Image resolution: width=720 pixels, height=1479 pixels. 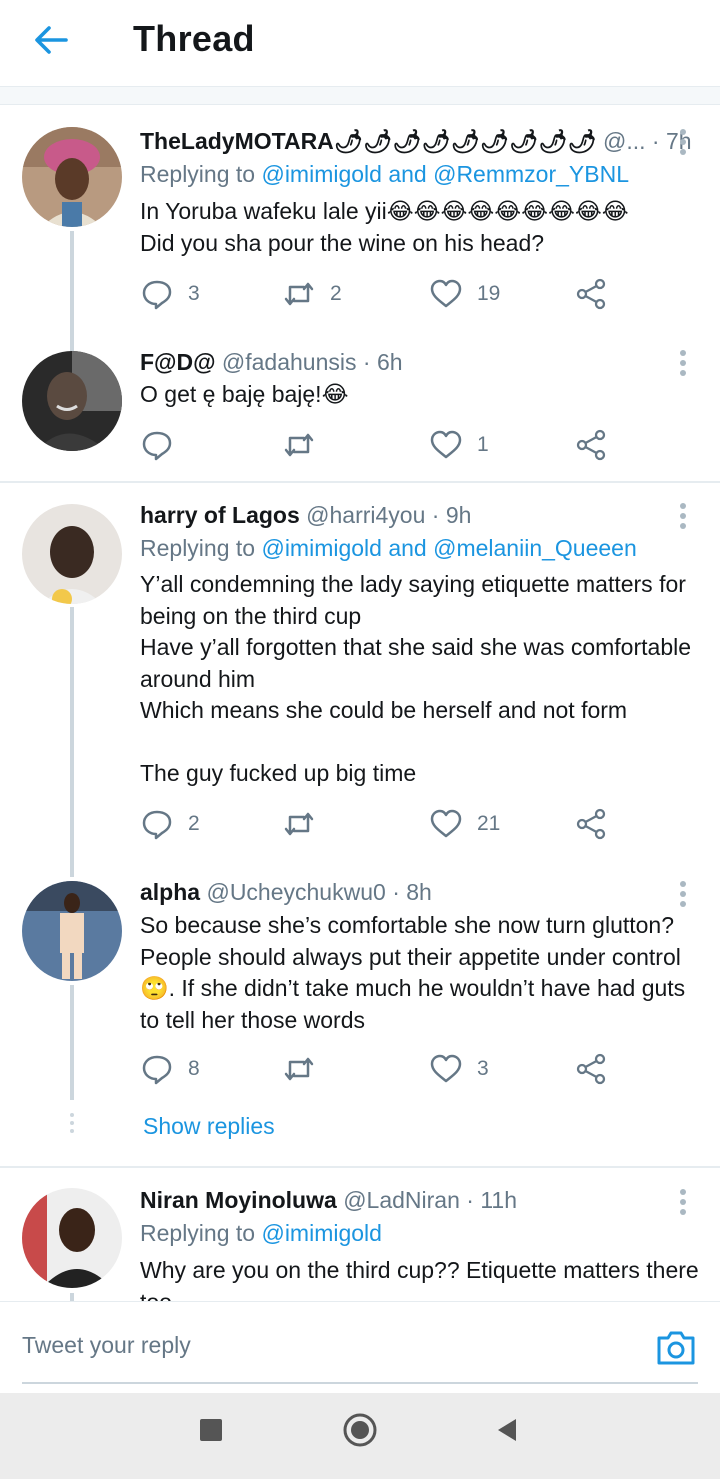 I want to click on back-button, so click(x=51, y=40).